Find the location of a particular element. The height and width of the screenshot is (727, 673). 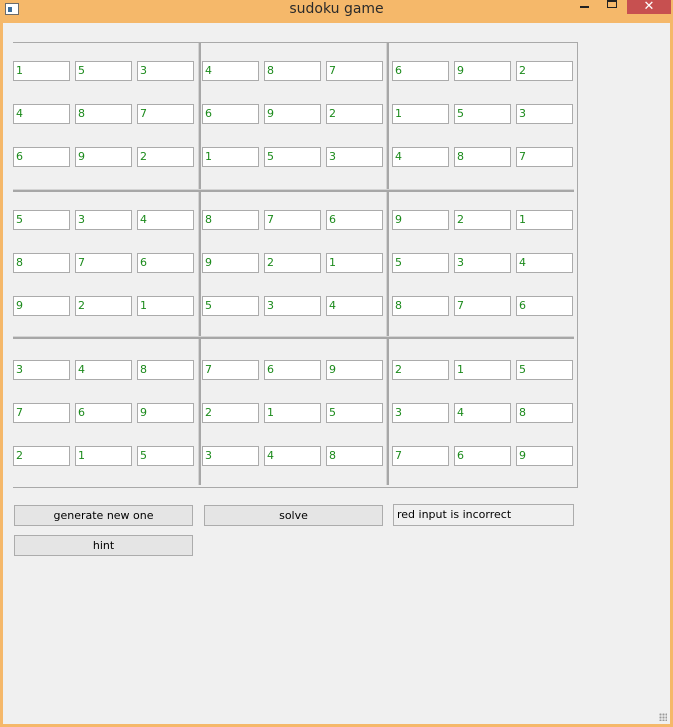

close-icon: ✕ is located at coordinates (649, 7).